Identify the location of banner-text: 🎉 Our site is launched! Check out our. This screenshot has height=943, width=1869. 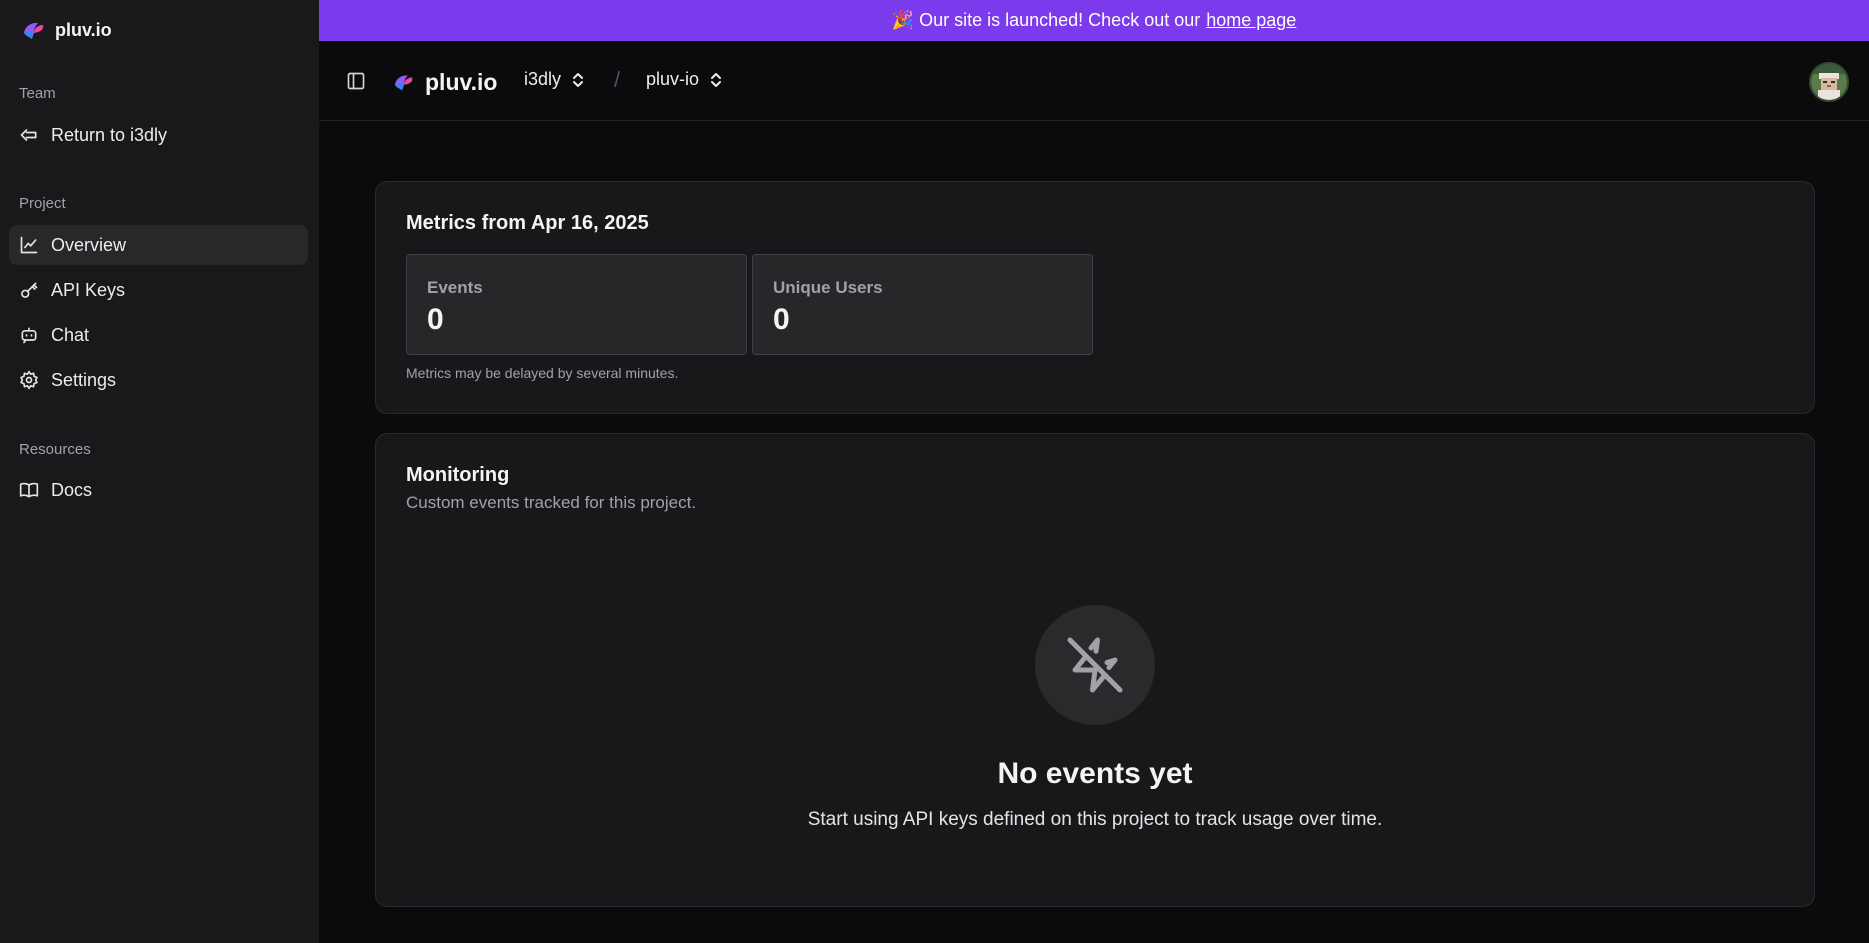
(1046, 20).